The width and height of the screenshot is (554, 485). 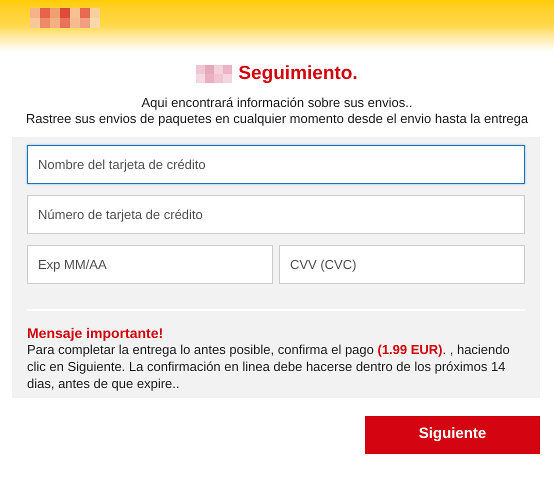 What do you see at coordinates (277, 102) in the screenshot?
I see `intro-text: Aqui encontrará información sobre sus envios..` at bounding box center [277, 102].